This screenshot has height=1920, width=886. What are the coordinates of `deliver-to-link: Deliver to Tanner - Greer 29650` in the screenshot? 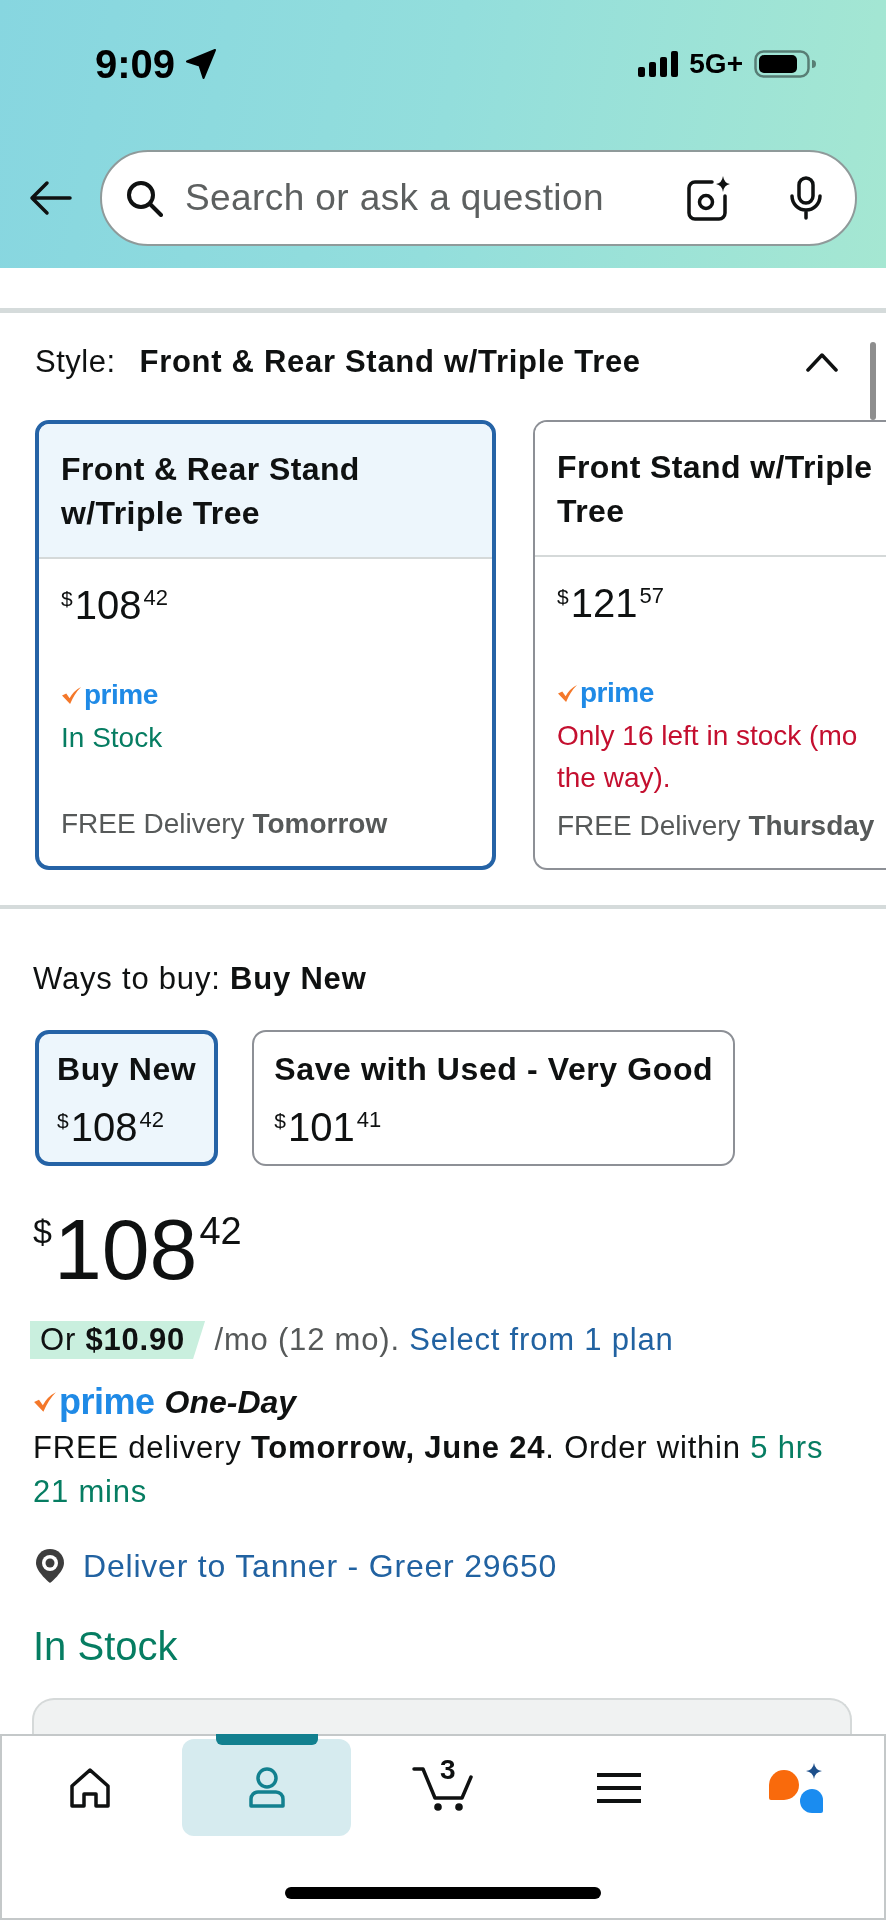 It's located at (320, 1566).